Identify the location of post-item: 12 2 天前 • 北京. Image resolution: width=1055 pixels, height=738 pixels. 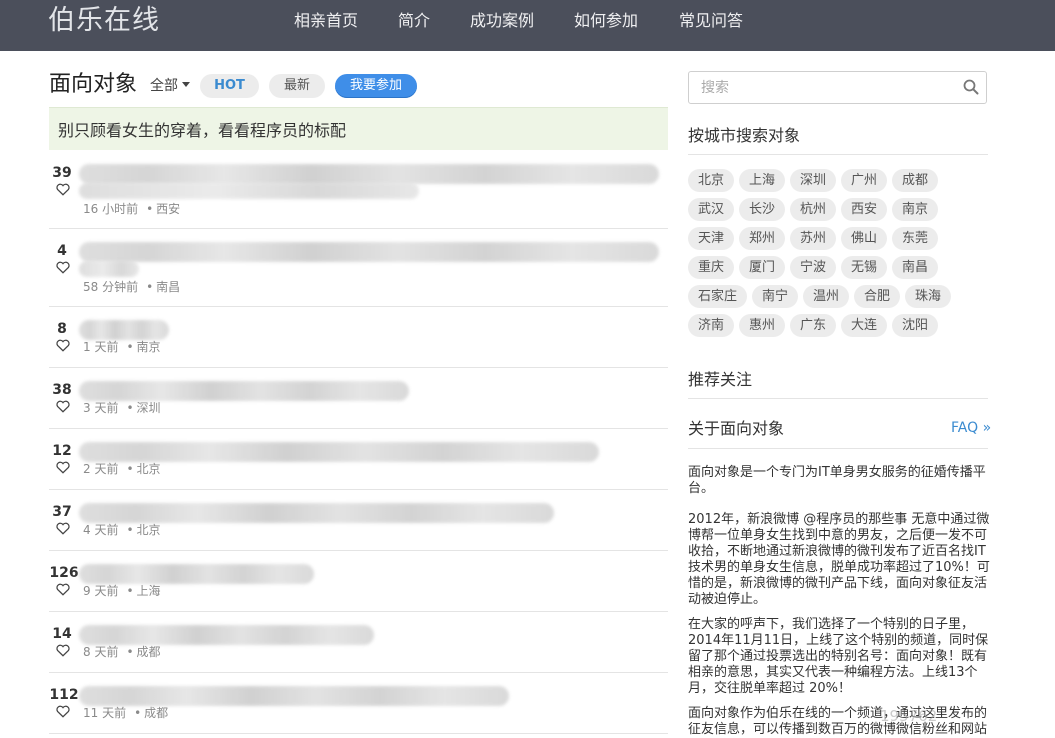
(358, 459).